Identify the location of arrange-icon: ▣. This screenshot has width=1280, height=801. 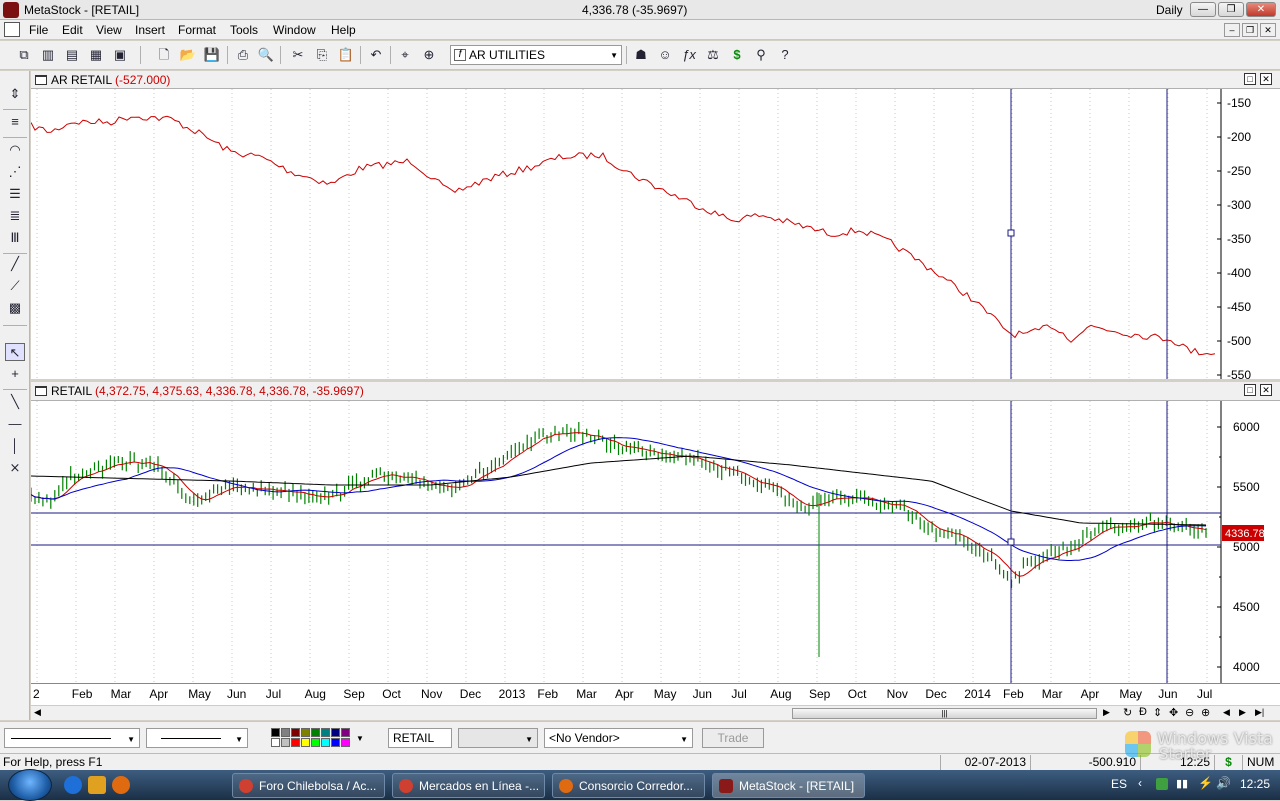
(120, 55).